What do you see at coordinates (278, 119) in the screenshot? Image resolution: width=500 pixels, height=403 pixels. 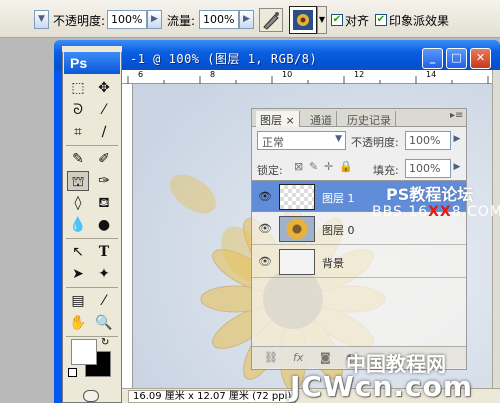 I see `tab-layers: 图层 ×` at bounding box center [278, 119].